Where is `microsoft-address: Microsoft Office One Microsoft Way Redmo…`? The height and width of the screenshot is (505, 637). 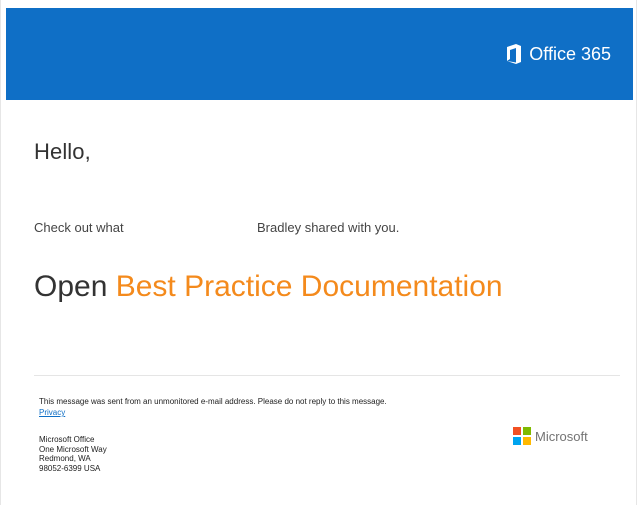
microsoft-address: Microsoft Office One Microsoft Way Redmo… is located at coordinates (259, 454).